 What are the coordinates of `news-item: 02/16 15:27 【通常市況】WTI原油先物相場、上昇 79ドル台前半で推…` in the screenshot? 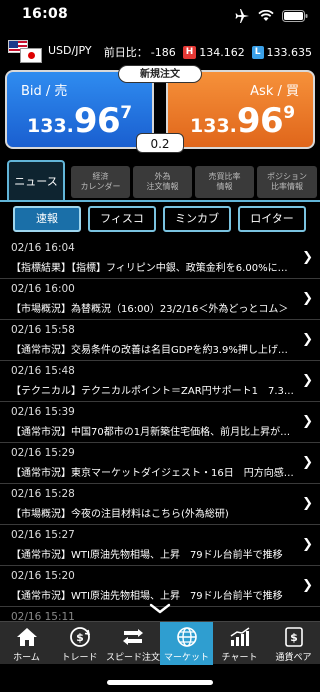 It's located at (160, 545).